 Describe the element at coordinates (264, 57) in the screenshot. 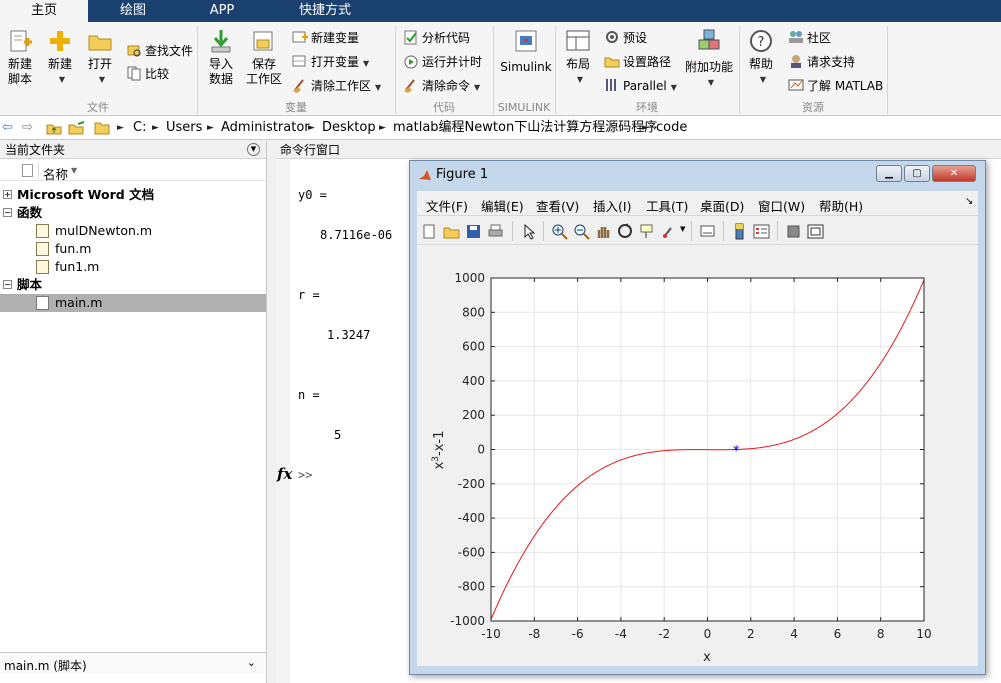

I see `save-workspace-button: 保存 工作区` at that location.